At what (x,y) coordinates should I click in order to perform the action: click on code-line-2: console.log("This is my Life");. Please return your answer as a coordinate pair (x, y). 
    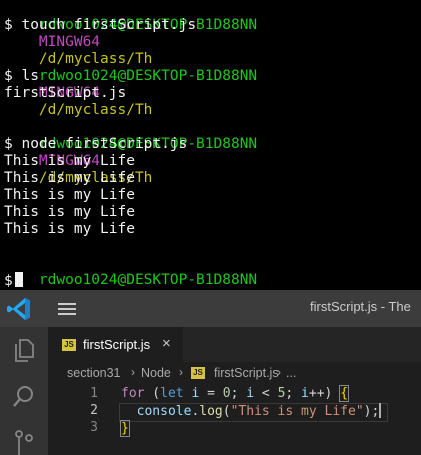
    Looking at the image, I should click on (251, 411).